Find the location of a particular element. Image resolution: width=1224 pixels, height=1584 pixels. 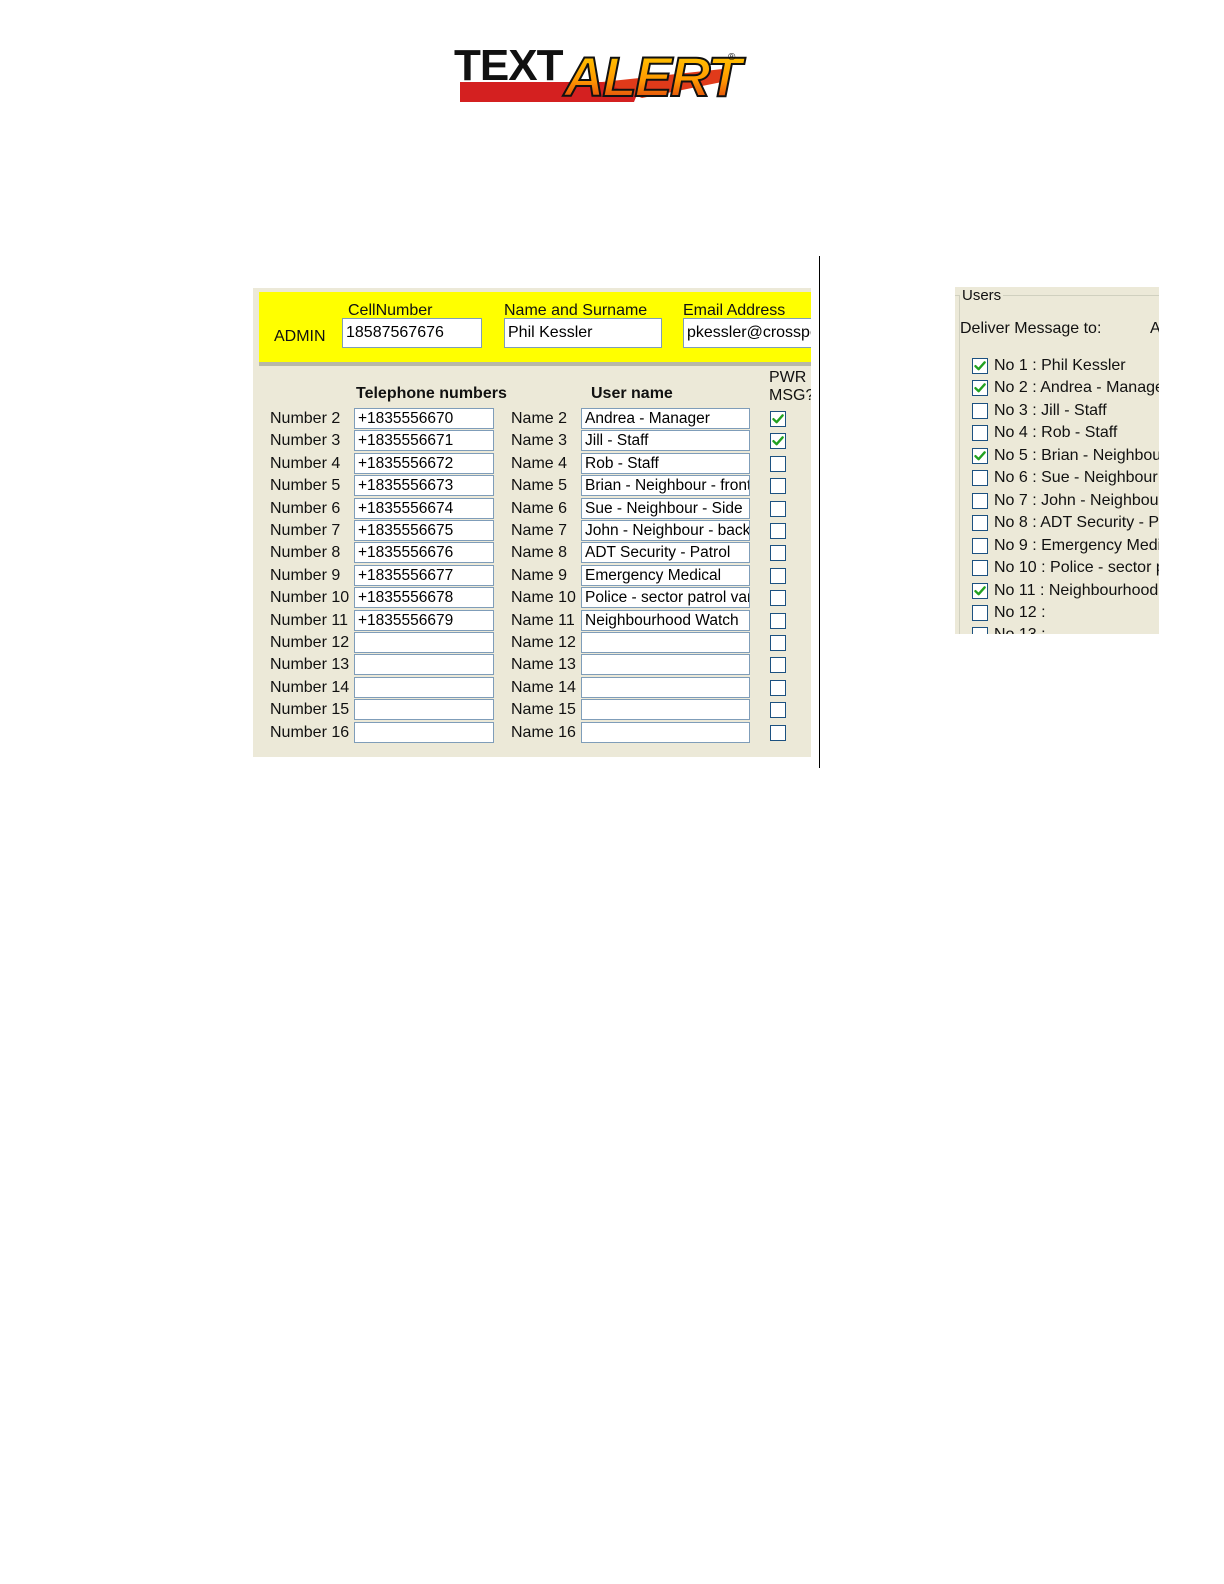

user-item-label: No 9 : Emergency Medic is located at coordinates (1076, 545).